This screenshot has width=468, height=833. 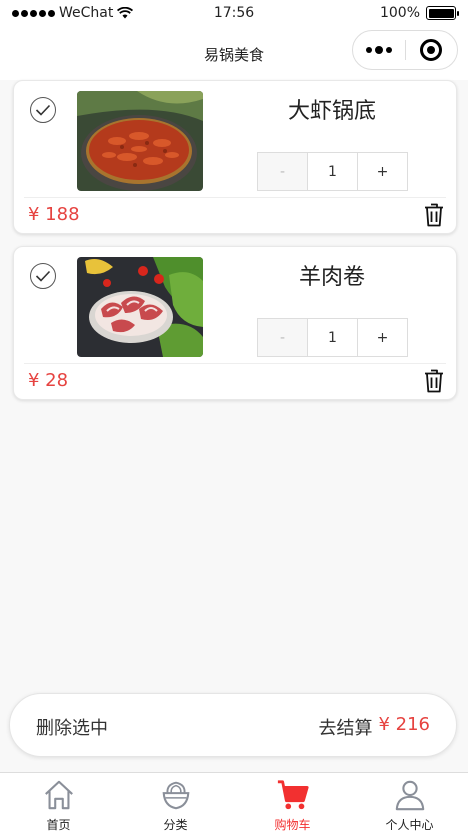 What do you see at coordinates (374, 727) in the screenshot?
I see `checkout-button: 去结算 ¥ 216` at bounding box center [374, 727].